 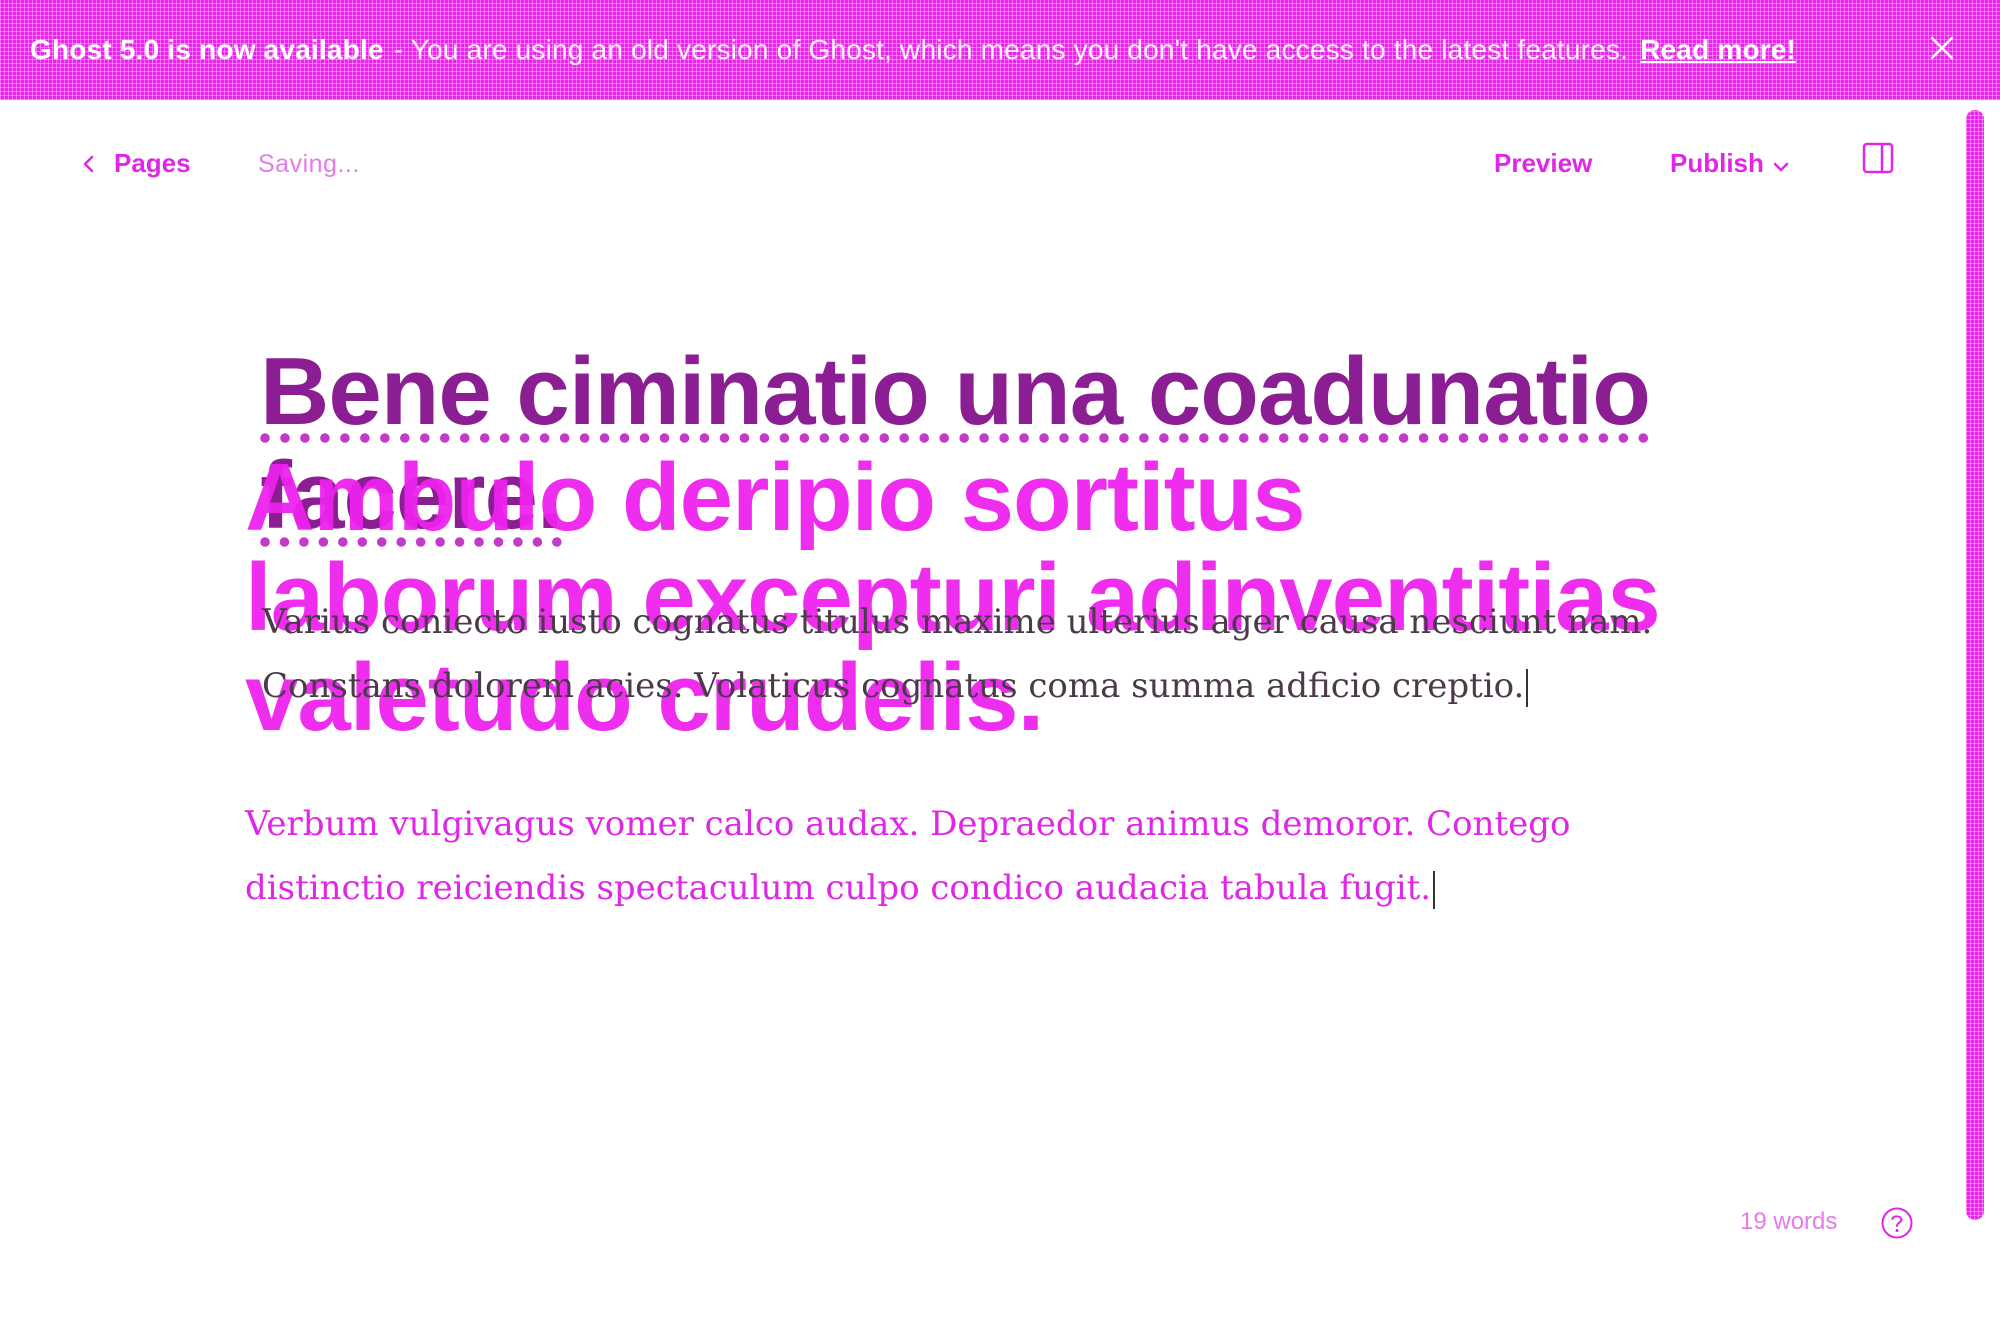 I want to click on back-to-pages-button: Pages, so click(x=134, y=163).